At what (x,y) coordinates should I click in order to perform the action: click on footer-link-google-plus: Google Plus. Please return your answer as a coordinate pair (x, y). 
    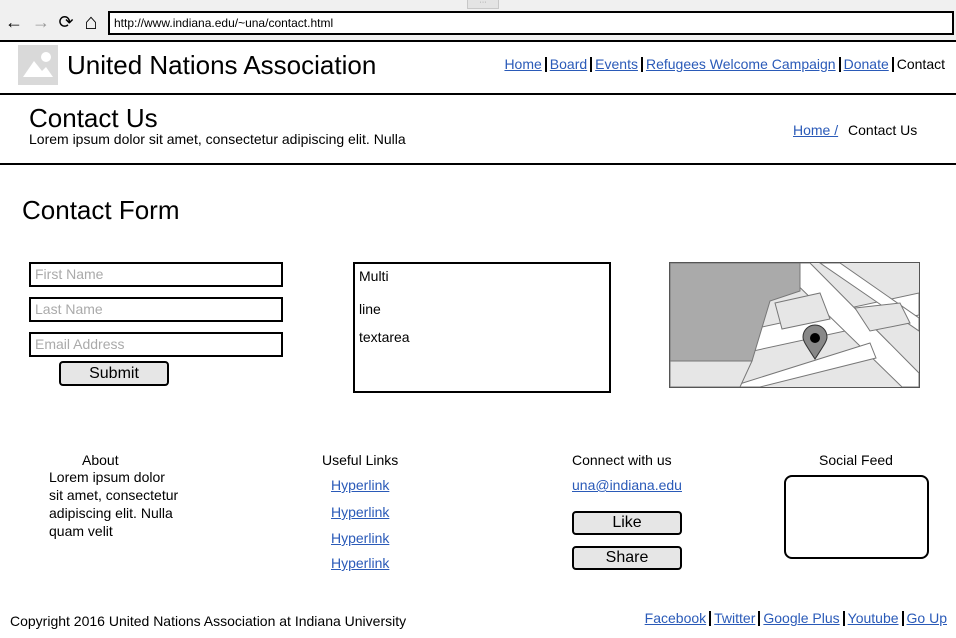
    Looking at the image, I should click on (801, 618).